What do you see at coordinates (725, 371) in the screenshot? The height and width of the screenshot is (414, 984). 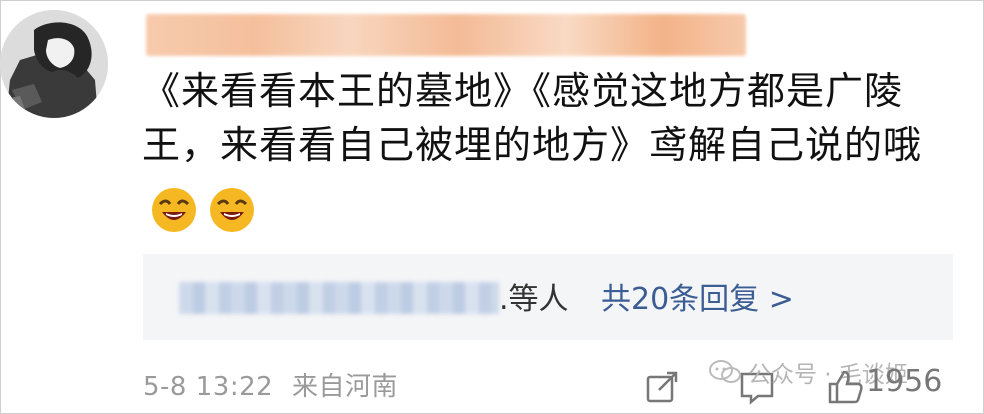 I see `wechat-icon` at bounding box center [725, 371].